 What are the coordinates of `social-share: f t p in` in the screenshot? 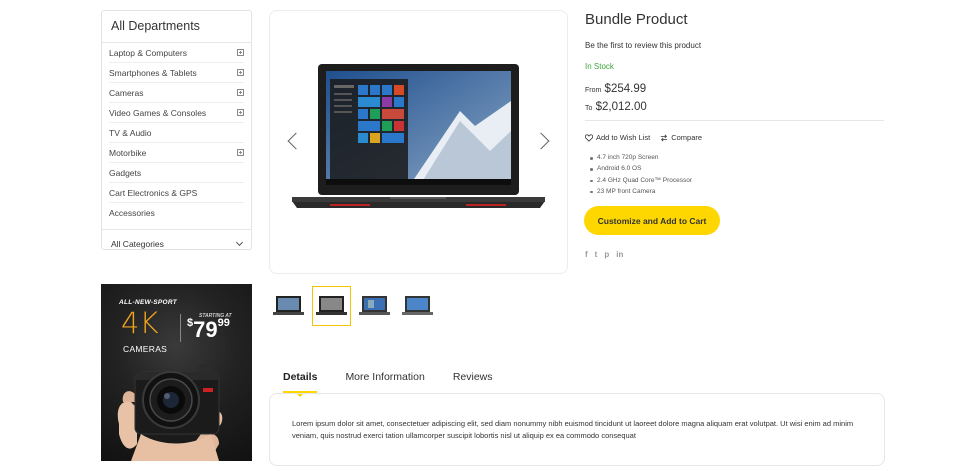 It's located at (604, 254).